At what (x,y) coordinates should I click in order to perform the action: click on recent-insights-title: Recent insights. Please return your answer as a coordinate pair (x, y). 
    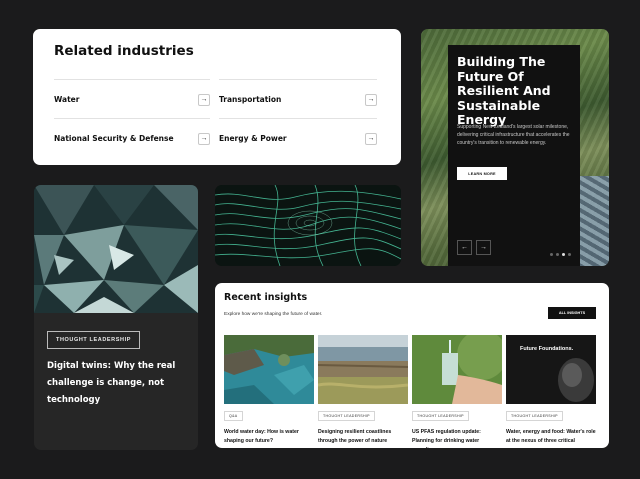
    Looking at the image, I should click on (266, 297).